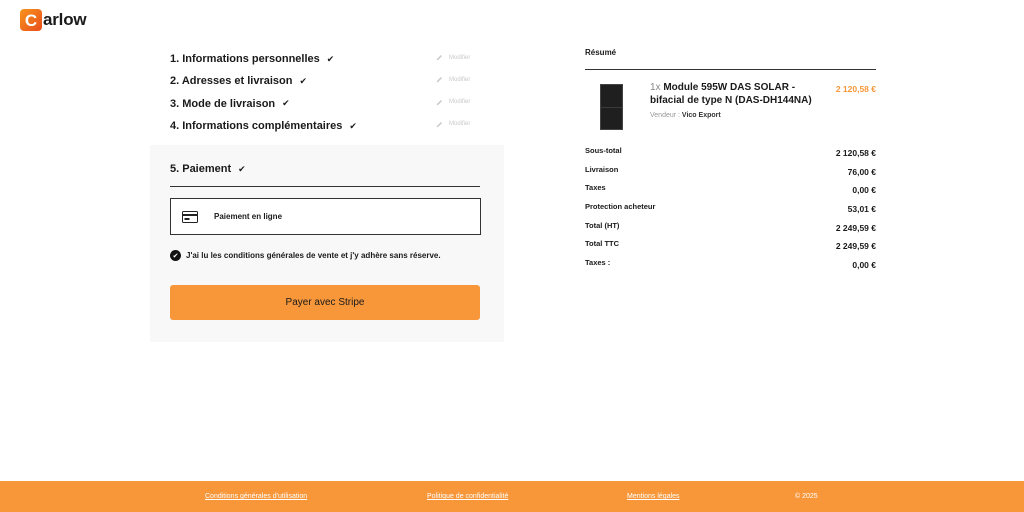 Image resolution: width=1024 pixels, height=512 pixels. I want to click on brand-logo: C arlow, so click(53, 20).